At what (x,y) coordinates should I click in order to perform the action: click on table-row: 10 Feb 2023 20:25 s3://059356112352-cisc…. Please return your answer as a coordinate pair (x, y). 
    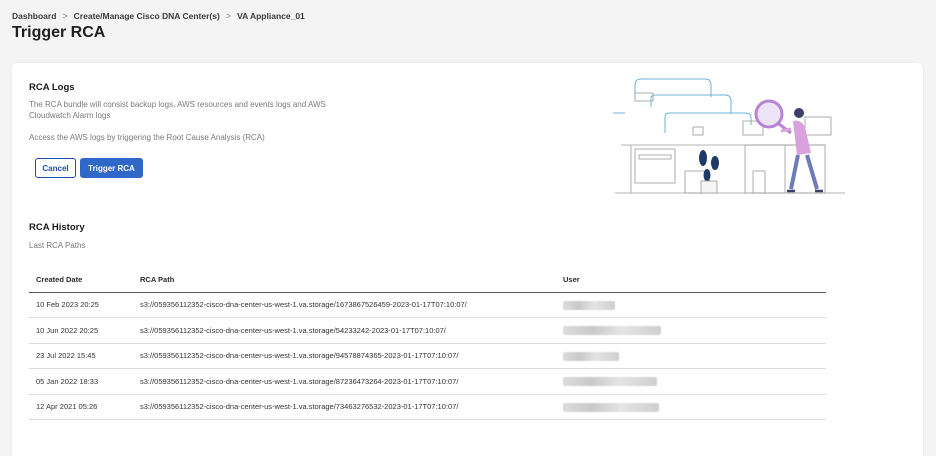
    Looking at the image, I should click on (427, 305).